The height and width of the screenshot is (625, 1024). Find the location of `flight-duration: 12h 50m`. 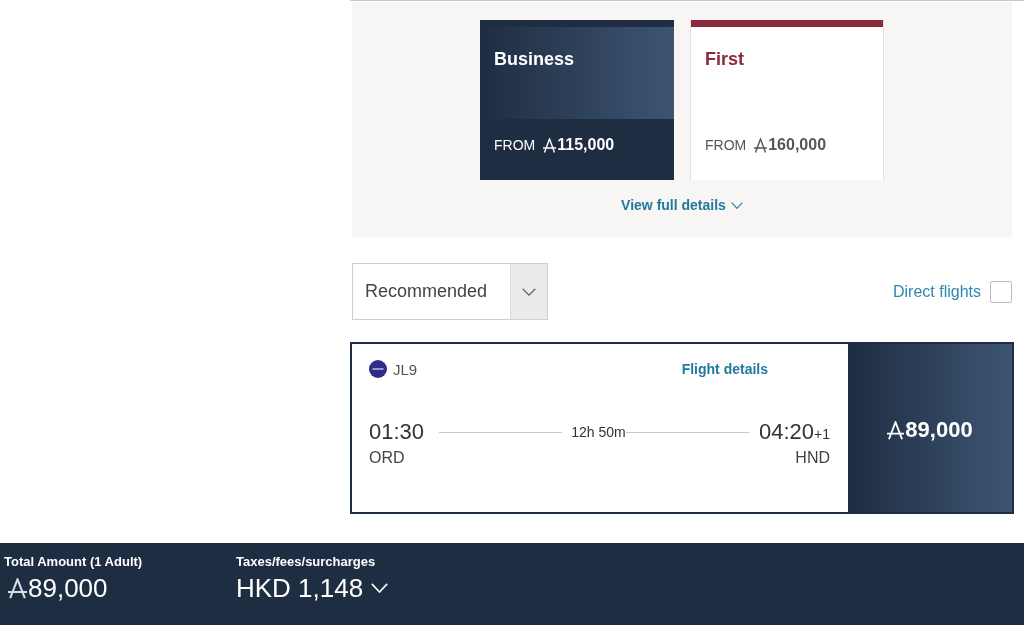

flight-duration: 12h 50m is located at coordinates (598, 432).